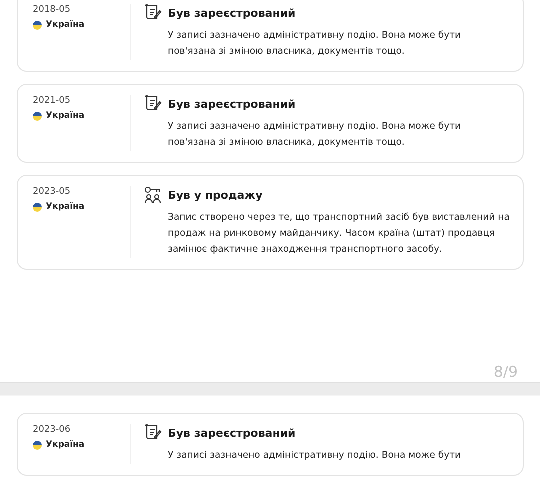 The image size is (540, 480). What do you see at coordinates (52, 101) in the screenshot?
I see `event-date: 2021-05` at bounding box center [52, 101].